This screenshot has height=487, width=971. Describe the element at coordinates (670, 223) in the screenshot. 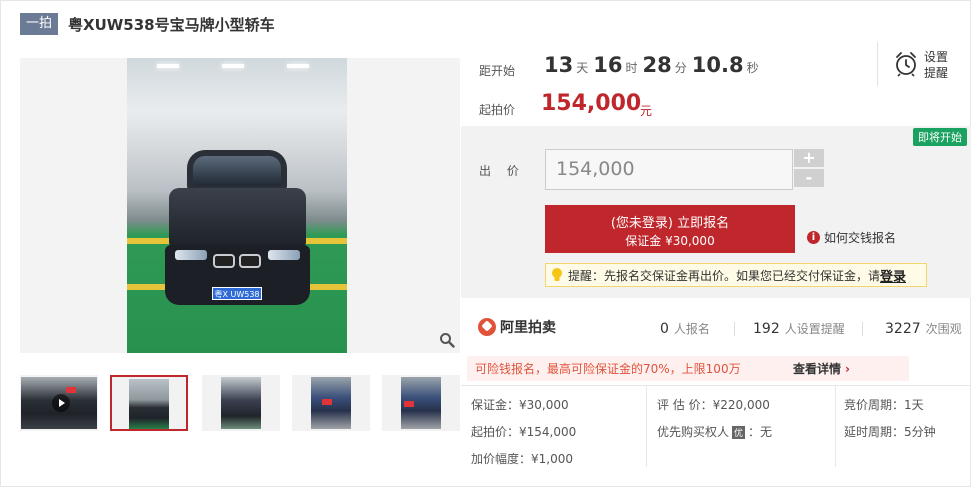

I see `signup-button-label: (您未登录) 立即报名` at that location.